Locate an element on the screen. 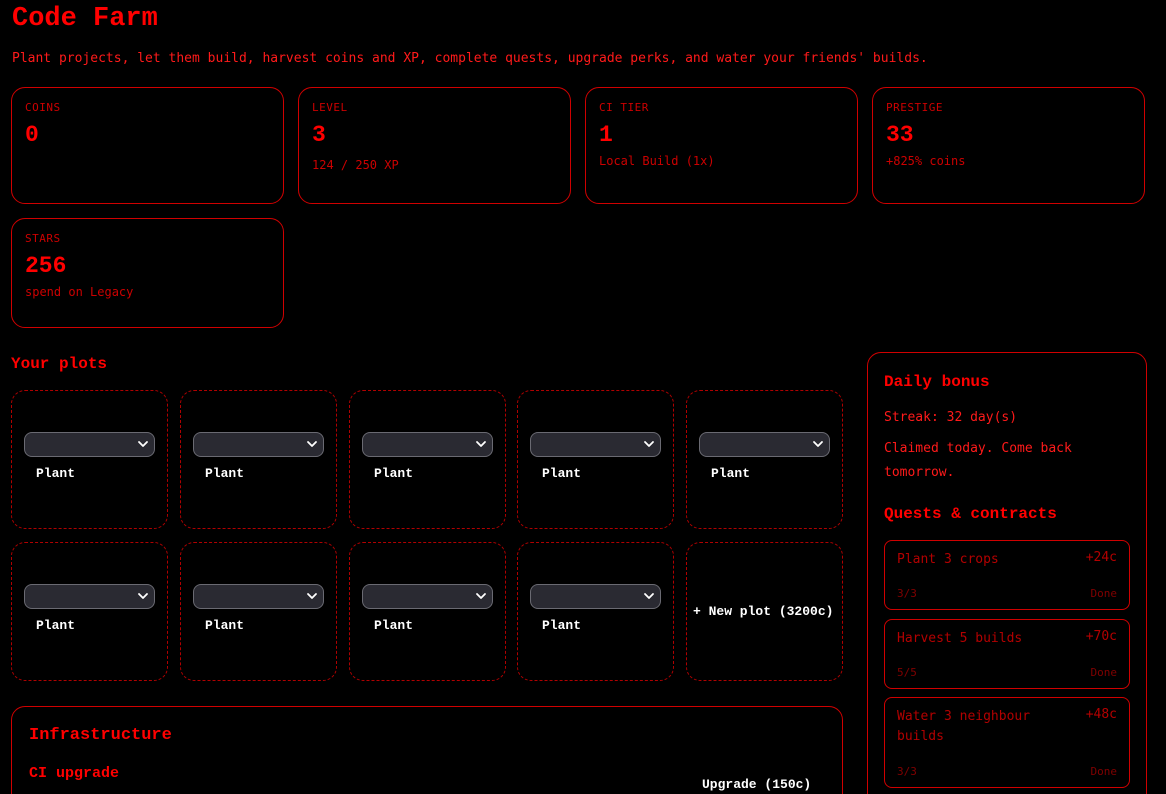 The height and width of the screenshot is (794, 1166). quest-reward: +70c is located at coordinates (1101, 636).